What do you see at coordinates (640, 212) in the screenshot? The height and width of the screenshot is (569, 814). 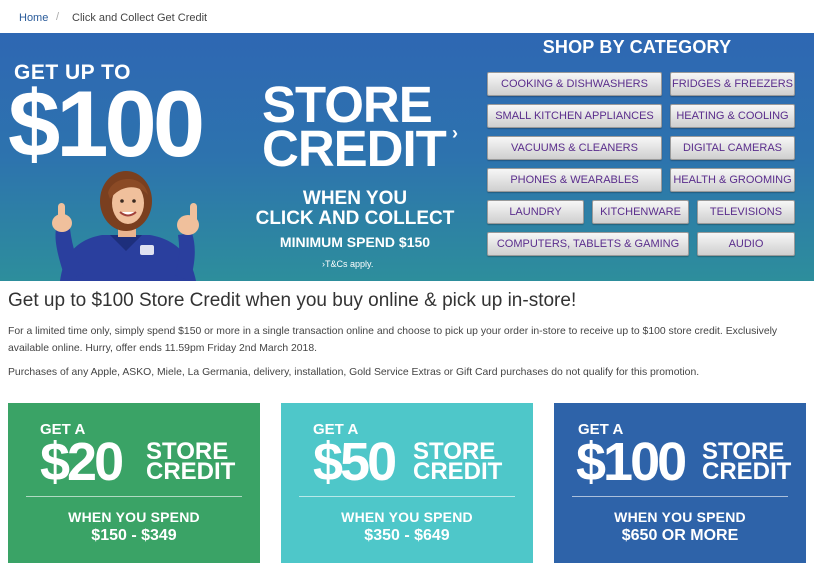 I see `category-kitchenware: KITCHENWARE` at bounding box center [640, 212].